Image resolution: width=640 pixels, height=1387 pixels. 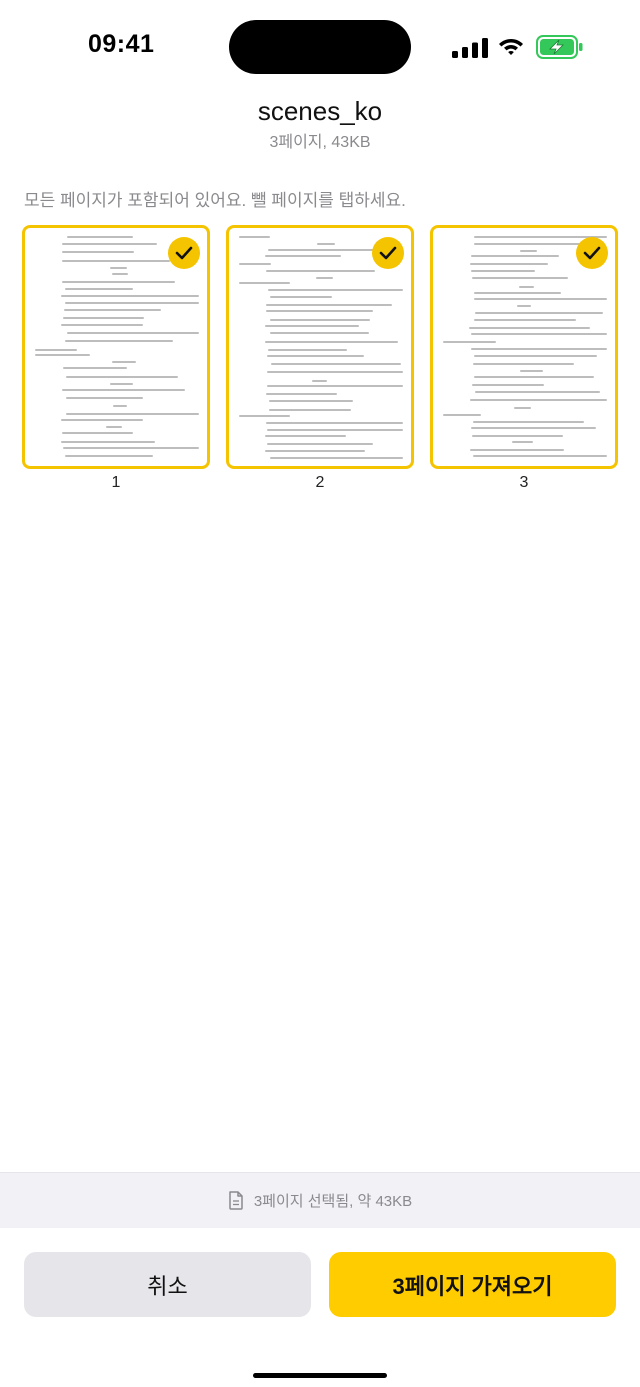 I want to click on import-pages-button: 3페이지 가져오기, so click(x=472, y=1284).